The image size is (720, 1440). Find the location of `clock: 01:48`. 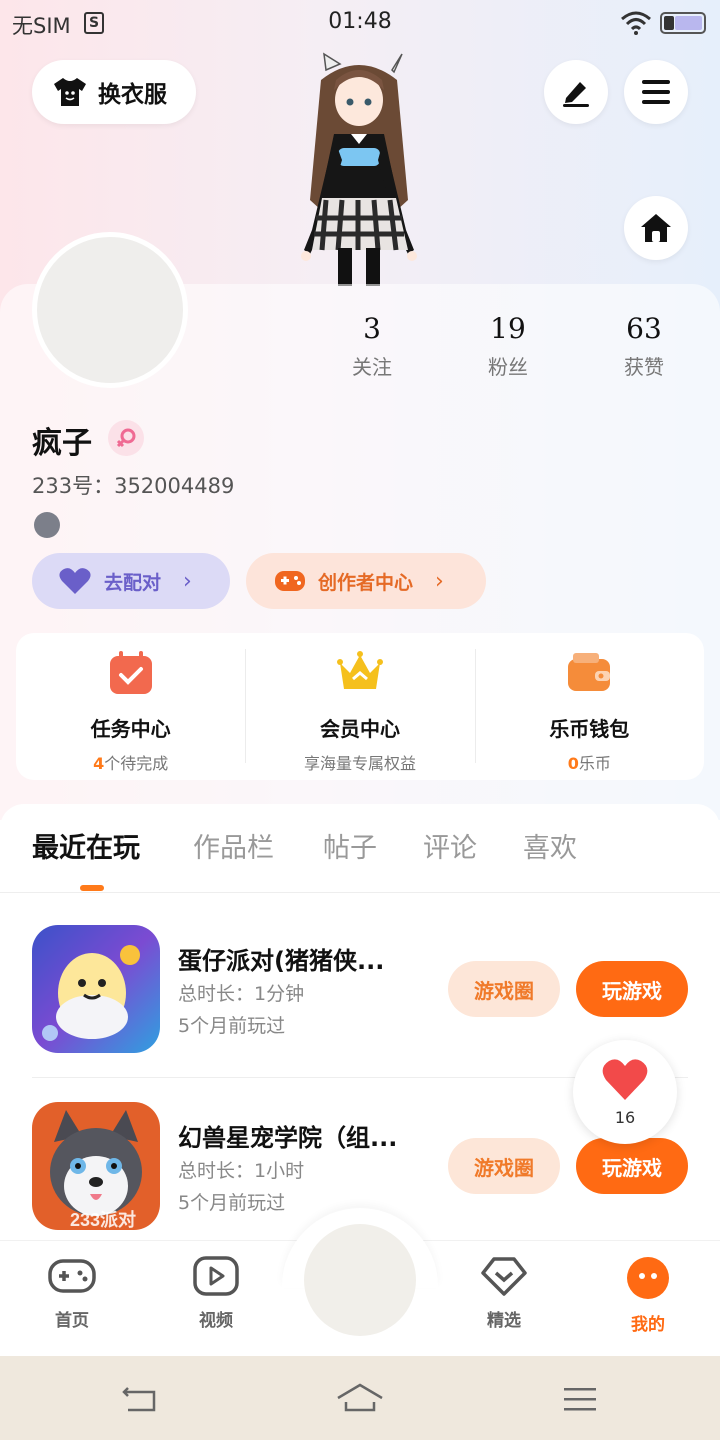

clock: 01:48 is located at coordinates (360, 21).